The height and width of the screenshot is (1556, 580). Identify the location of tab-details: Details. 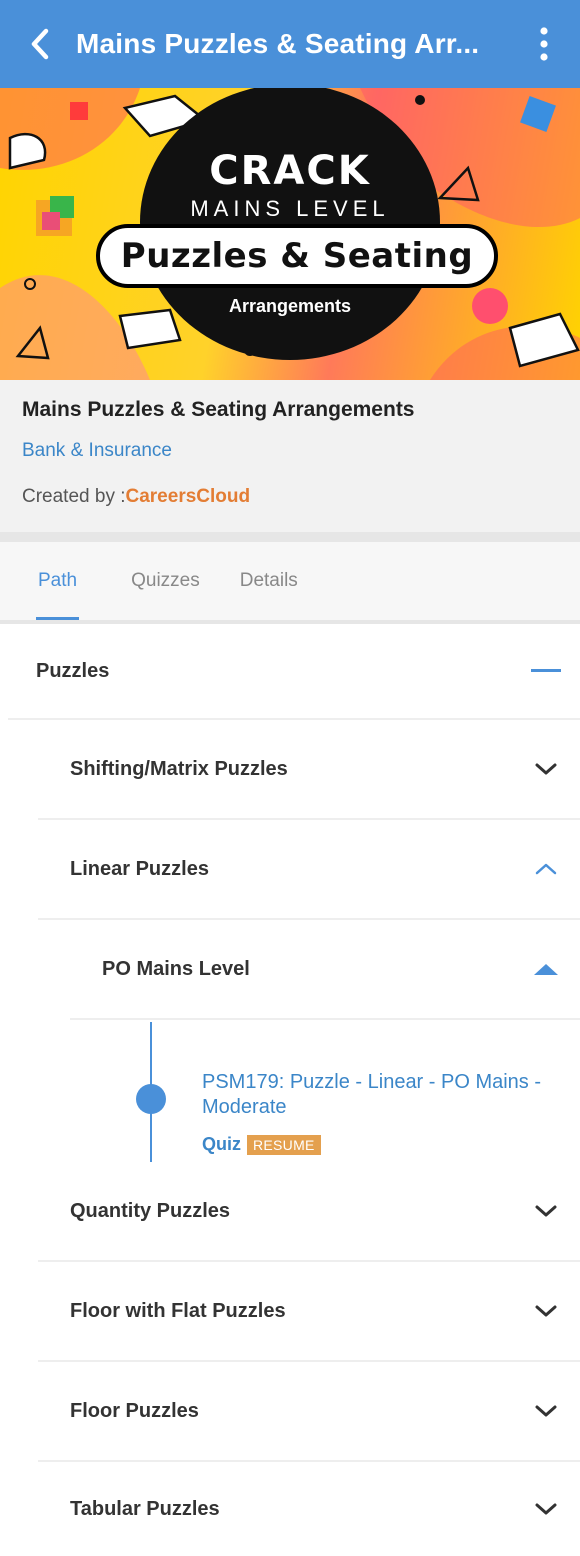
(269, 581).